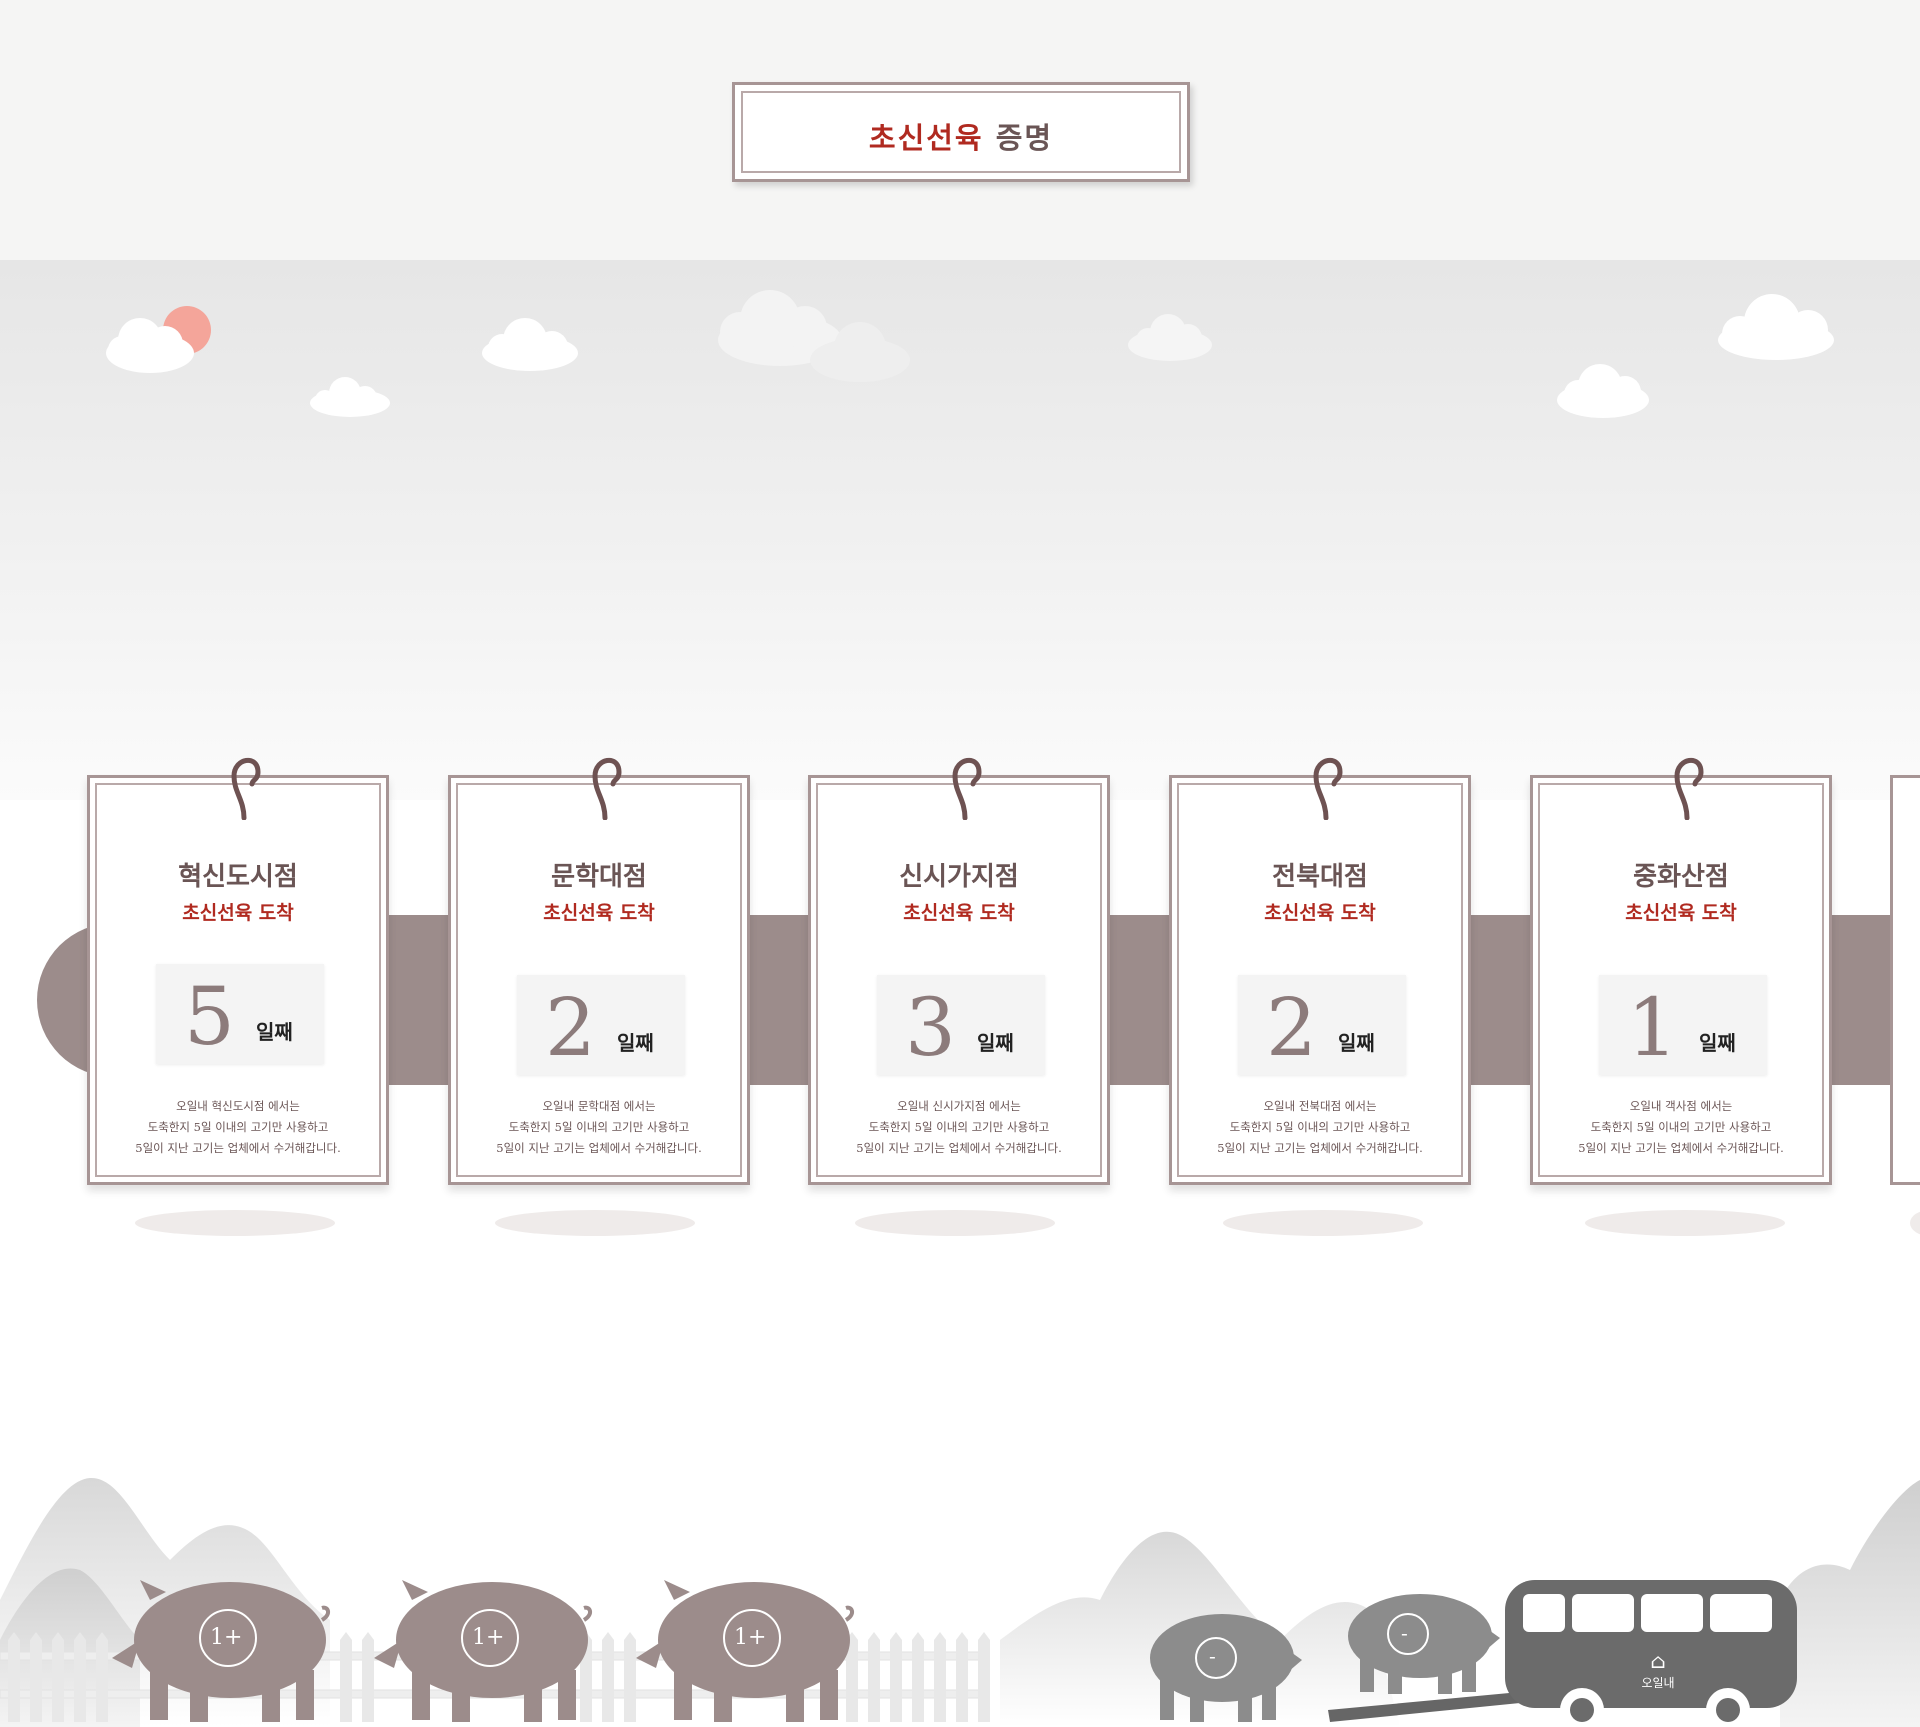  What do you see at coordinates (1905, 980) in the screenshot?
I see `store-card-next-partial` at bounding box center [1905, 980].